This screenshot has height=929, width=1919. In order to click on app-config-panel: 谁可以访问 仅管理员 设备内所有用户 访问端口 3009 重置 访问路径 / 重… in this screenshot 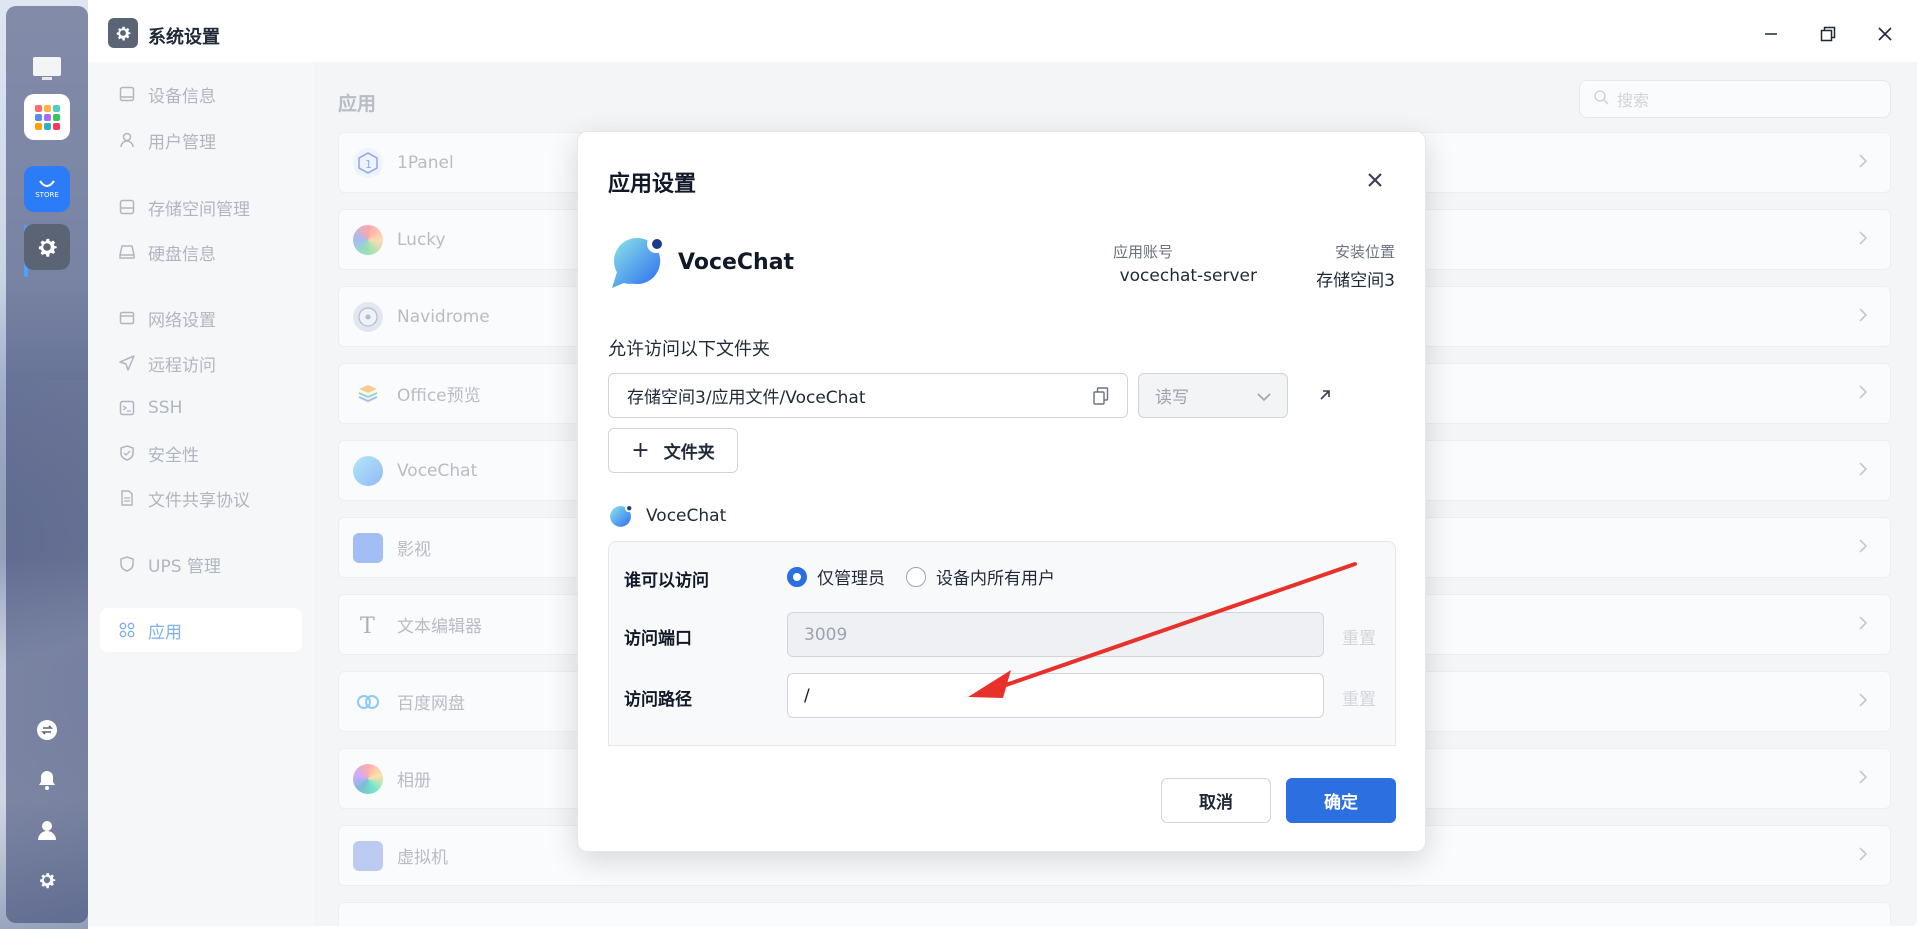, I will do `click(1002, 643)`.